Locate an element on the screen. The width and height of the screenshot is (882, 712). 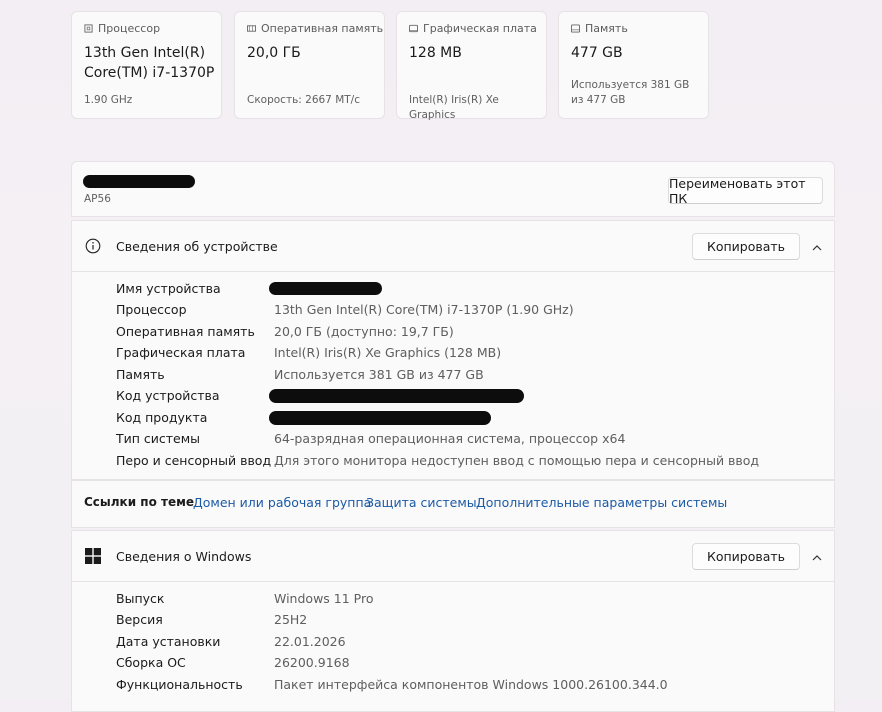
section-title: Сведения об устройстве is located at coordinates (197, 246).